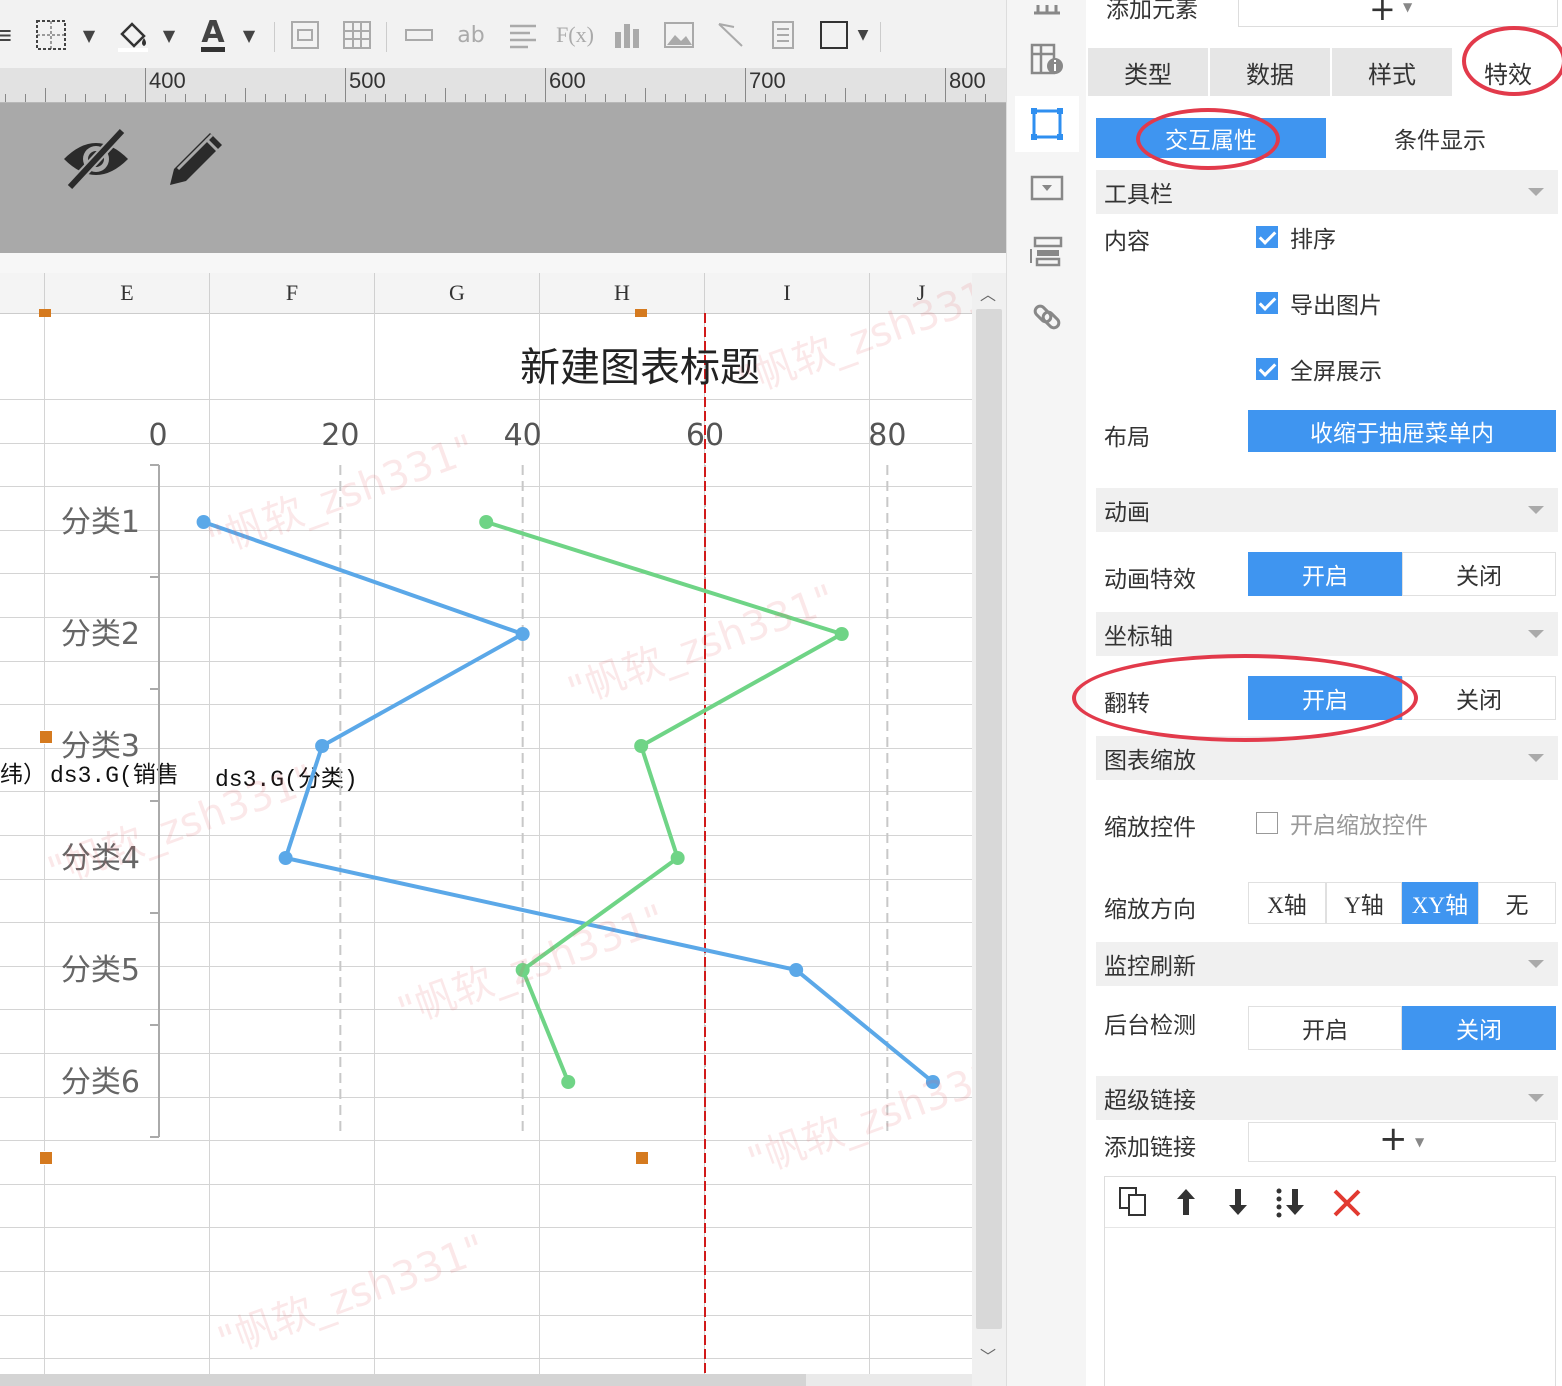 The height and width of the screenshot is (1386, 1562). Describe the element at coordinates (357, 35) in the screenshot. I see `table-icon` at that location.